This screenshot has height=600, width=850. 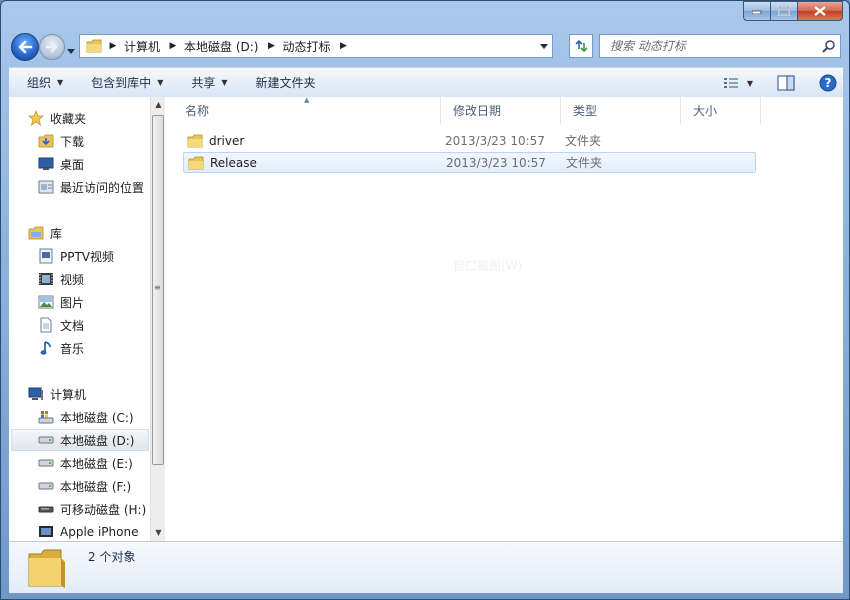 I want to click on address-history-dropdown, so click(x=543, y=46).